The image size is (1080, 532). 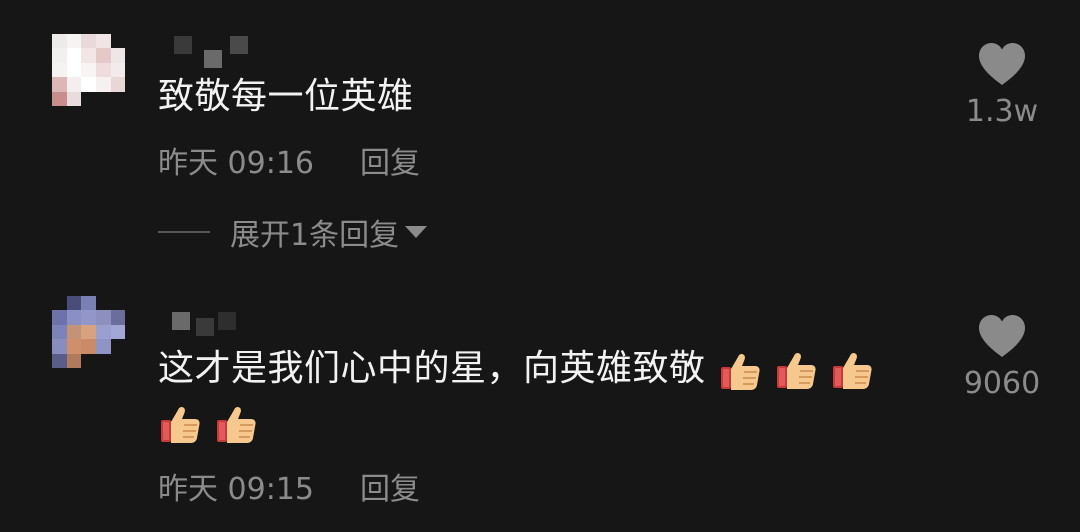 I want to click on like-button: 9060, so click(x=1002, y=357).